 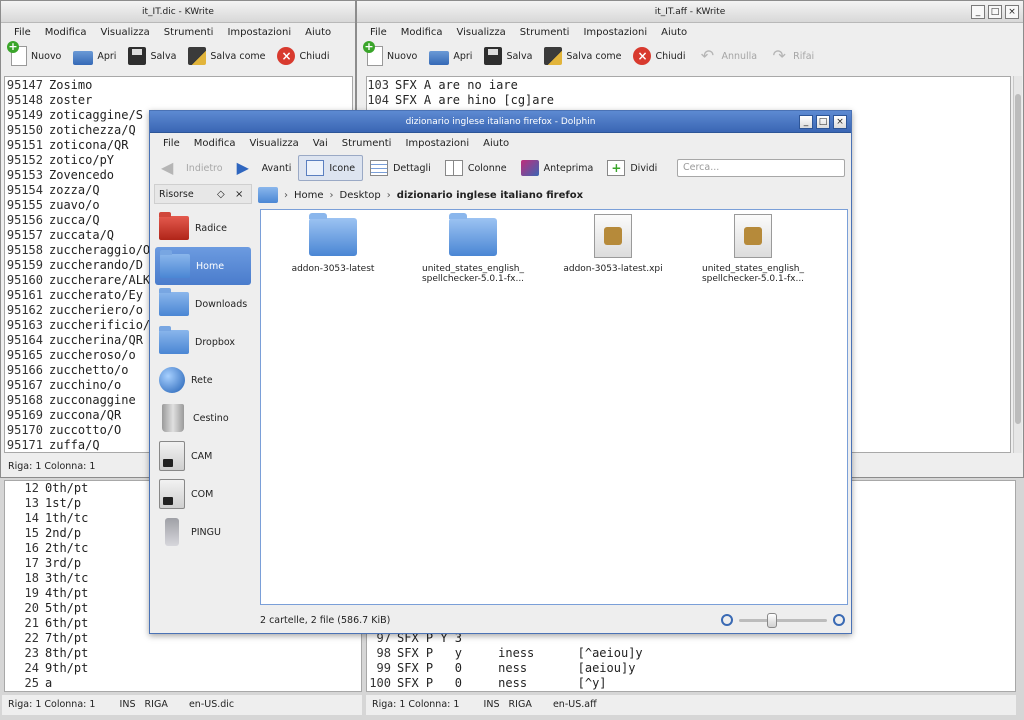 What do you see at coordinates (96, 295) in the screenshot?
I see `line-text: zuccherato/Ey` at bounding box center [96, 295].